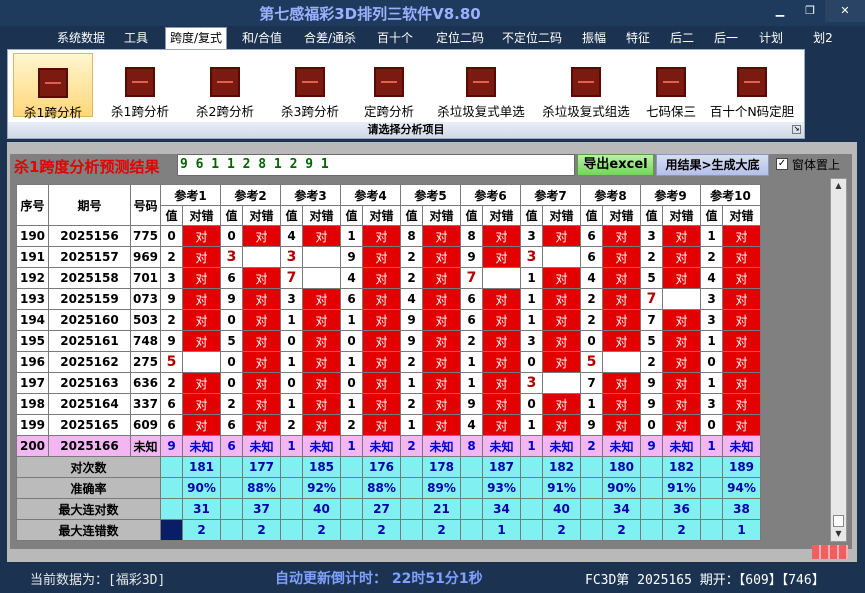 Image resolution: width=865 pixels, height=593 pixels. Describe the element at coordinates (321, 488) in the screenshot. I see `stat-cell: 92%` at that location.